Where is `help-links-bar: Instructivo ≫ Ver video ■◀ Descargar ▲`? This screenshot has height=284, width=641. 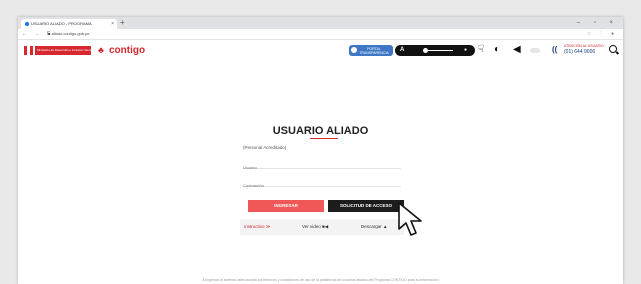 help-links-bar: Instructivo ≫ Ver video ■◀ Descargar ▲ is located at coordinates (322, 227).